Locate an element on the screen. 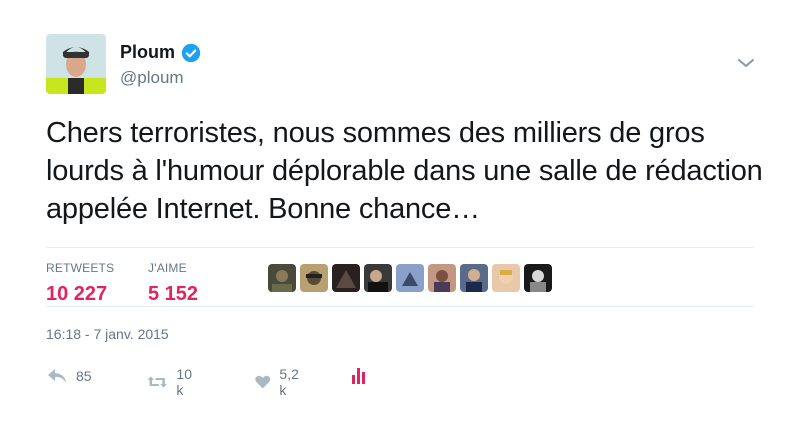  author-display-name: Ploum is located at coordinates (147, 52).